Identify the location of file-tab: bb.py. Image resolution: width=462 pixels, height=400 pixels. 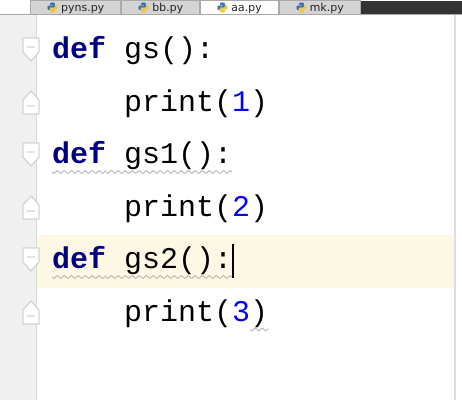
(160, 7).